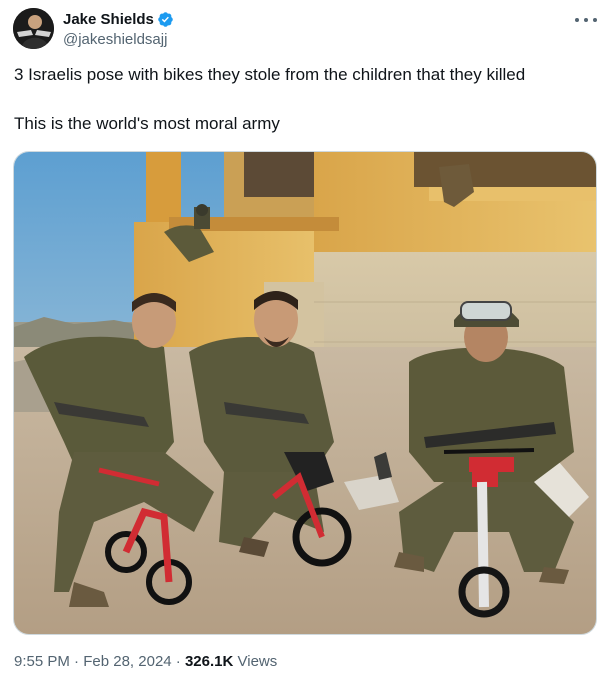 Image resolution: width=612 pixels, height=679 pixels. Describe the element at coordinates (165, 19) in the screenshot. I see `verified-badge-icon` at that location.